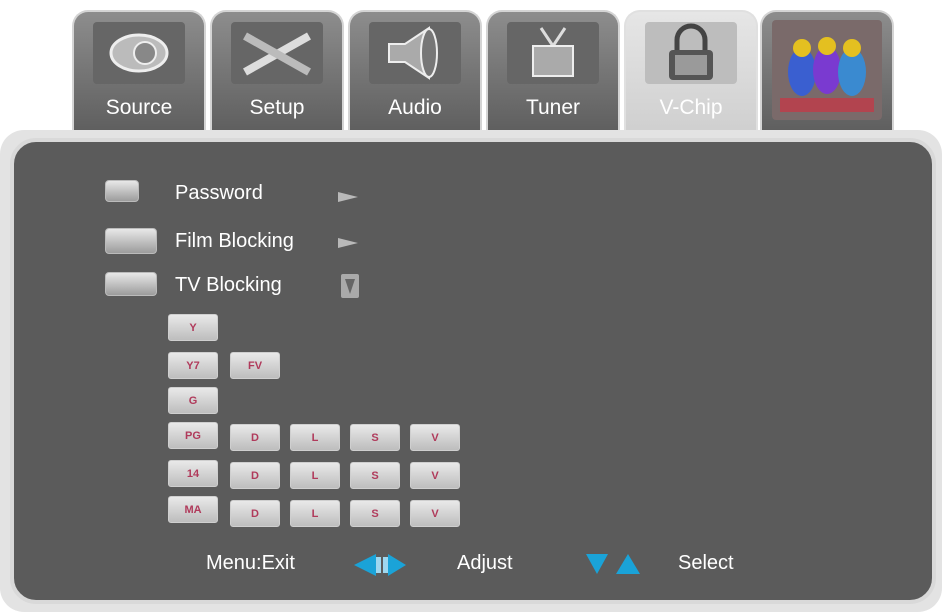 This screenshot has height=612, width=942. I want to click on tab-tuner: Tuner, so click(553, 71).